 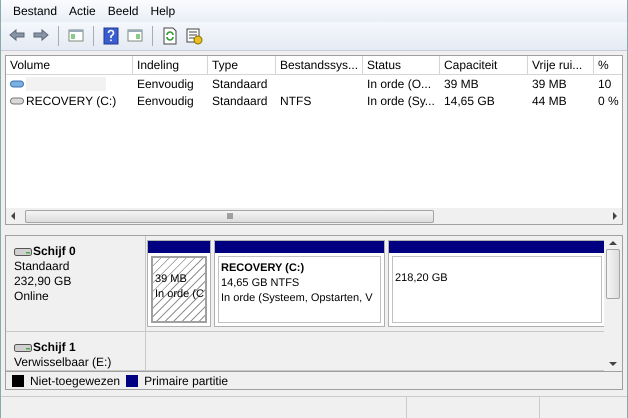 What do you see at coordinates (43, 282) in the screenshot?
I see `disk-info: 232,90 GB` at bounding box center [43, 282].